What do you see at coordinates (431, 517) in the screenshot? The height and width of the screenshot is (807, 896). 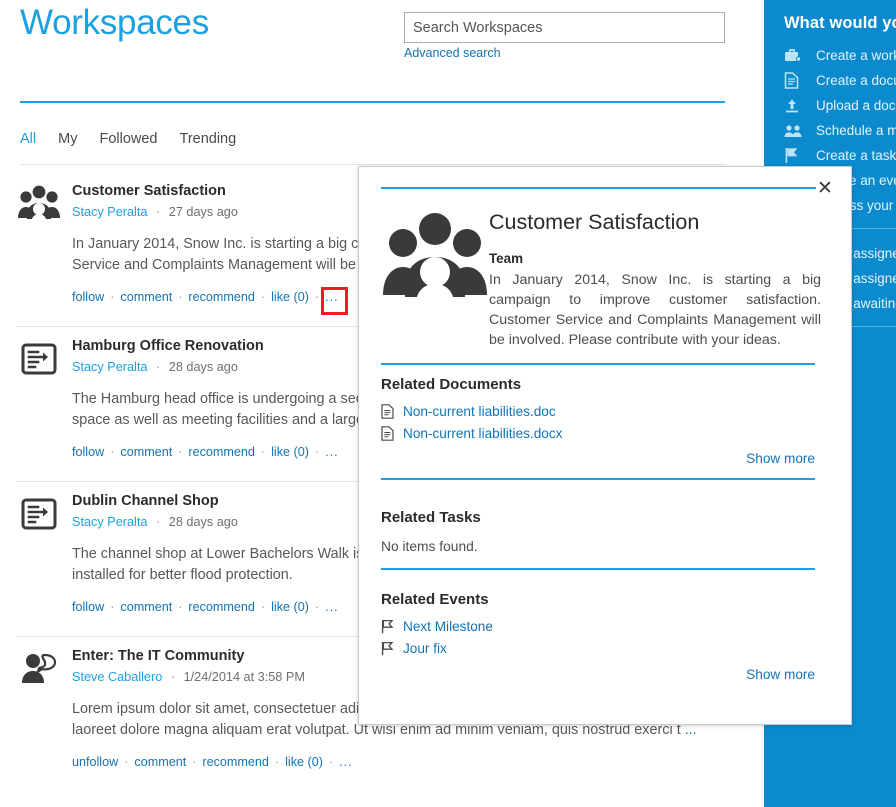 I see `related-tasks-heading: Related Tasks` at bounding box center [431, 517].